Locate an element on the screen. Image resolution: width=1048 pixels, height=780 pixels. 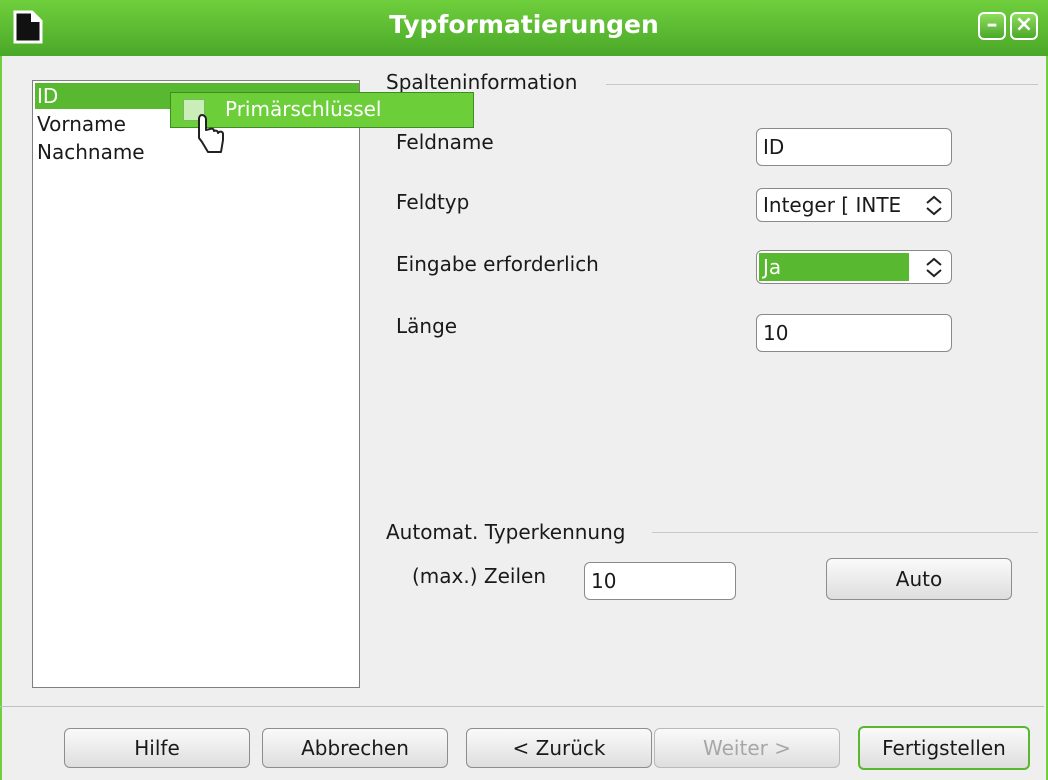
minimize-icon: – is located at coordinates (992, 24).